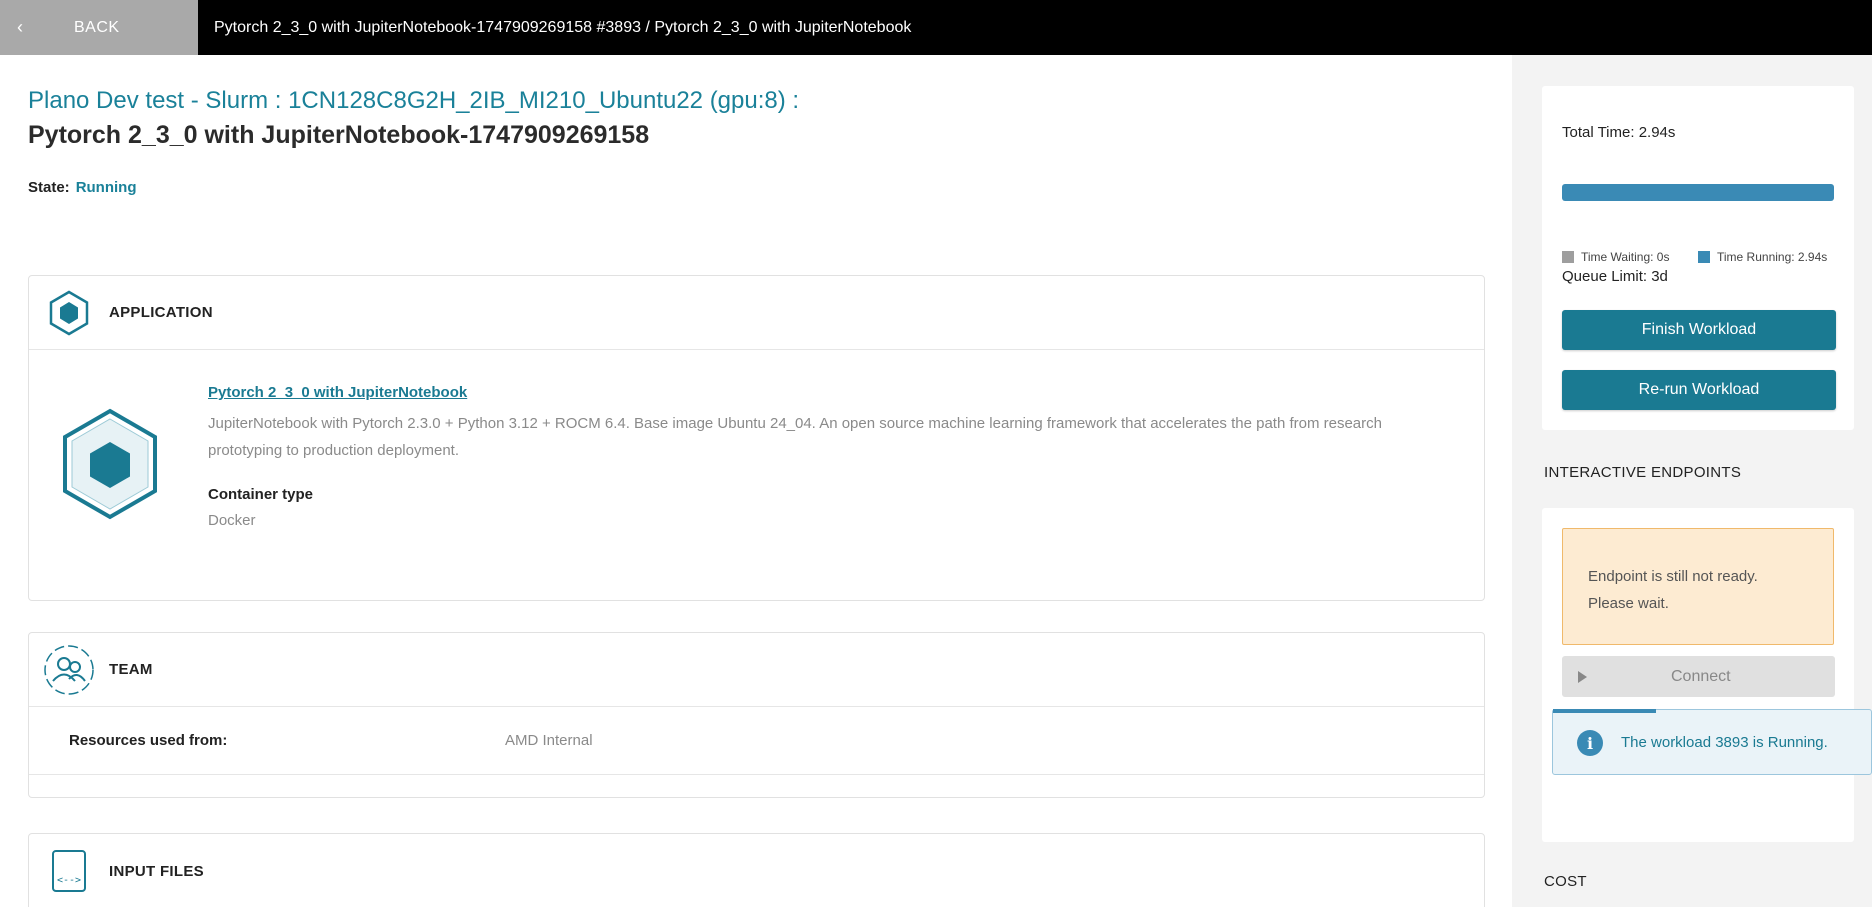 This screenshot has height=907, width=1872. I want to click on legend-running: Time Running: 2.94s, so click(1762, 257).